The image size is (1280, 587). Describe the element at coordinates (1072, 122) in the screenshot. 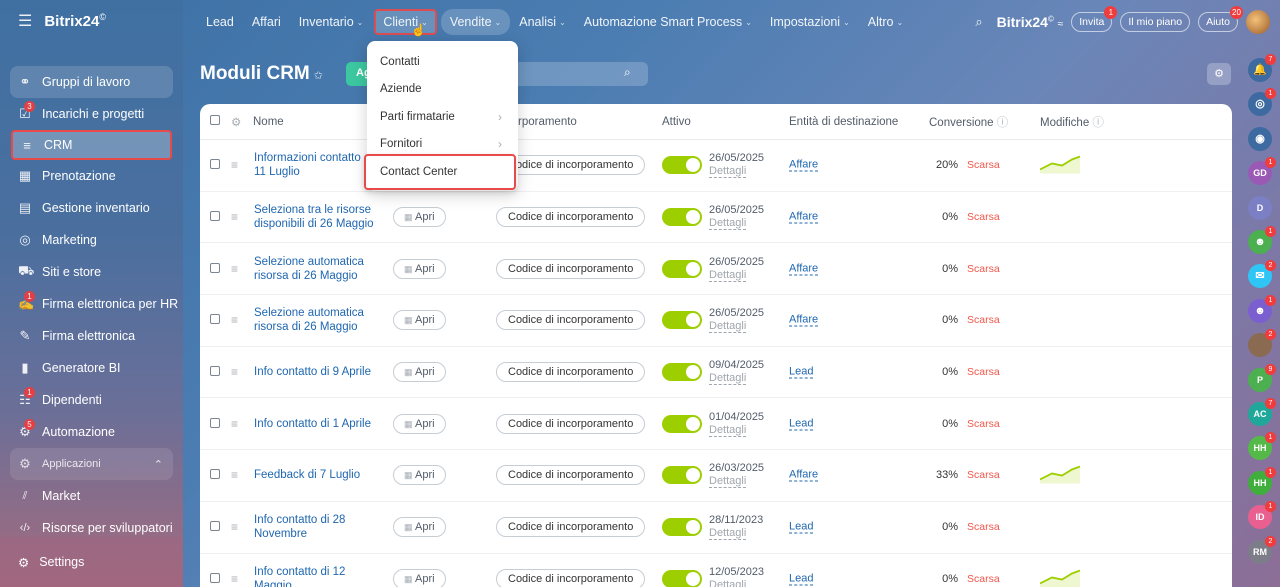

I see `header-changes: Modifiche ⓘ` at that location.